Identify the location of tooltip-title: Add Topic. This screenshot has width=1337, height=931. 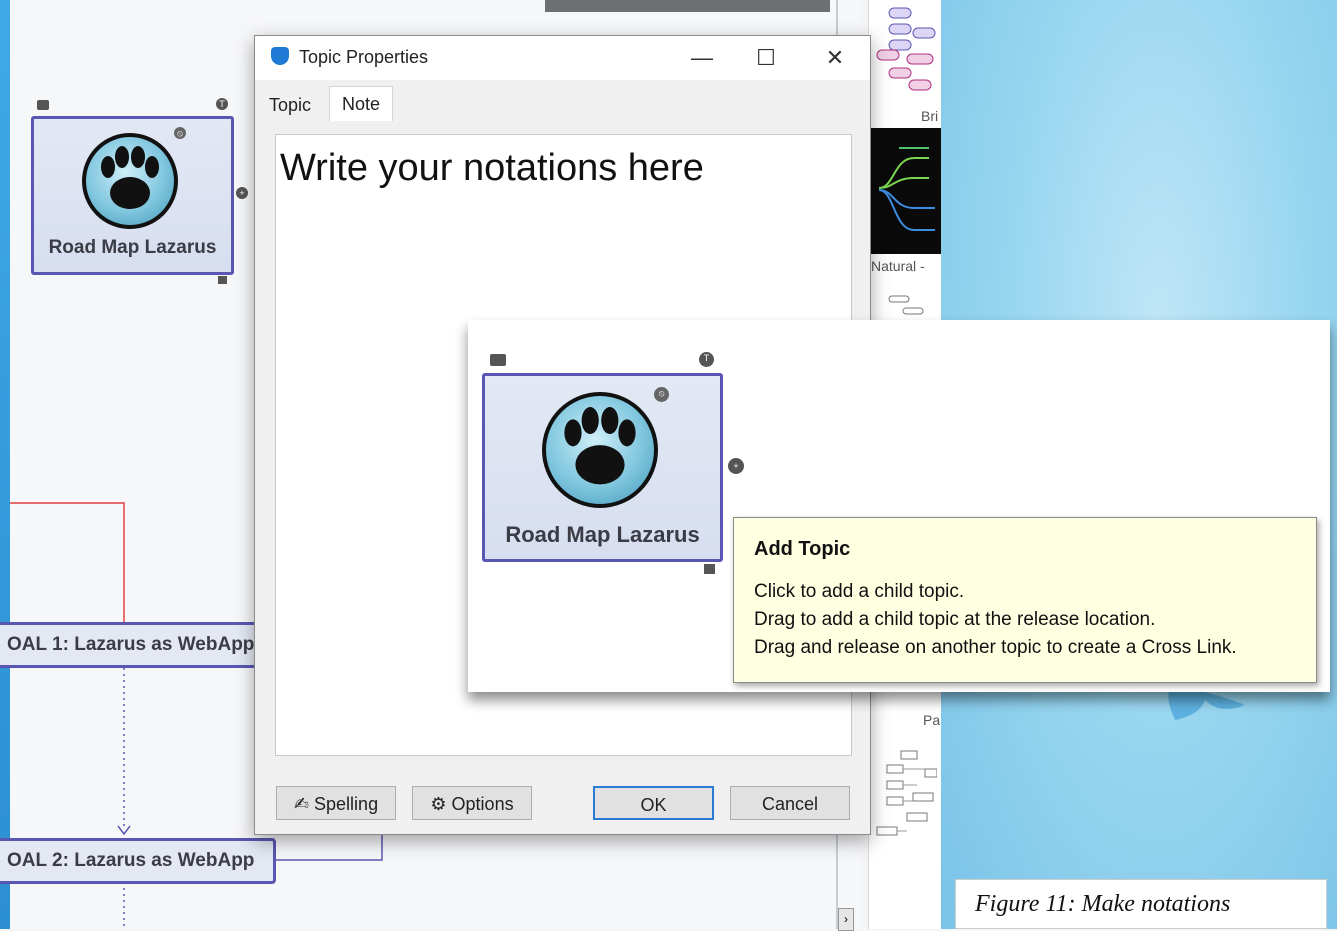
(802, 549).